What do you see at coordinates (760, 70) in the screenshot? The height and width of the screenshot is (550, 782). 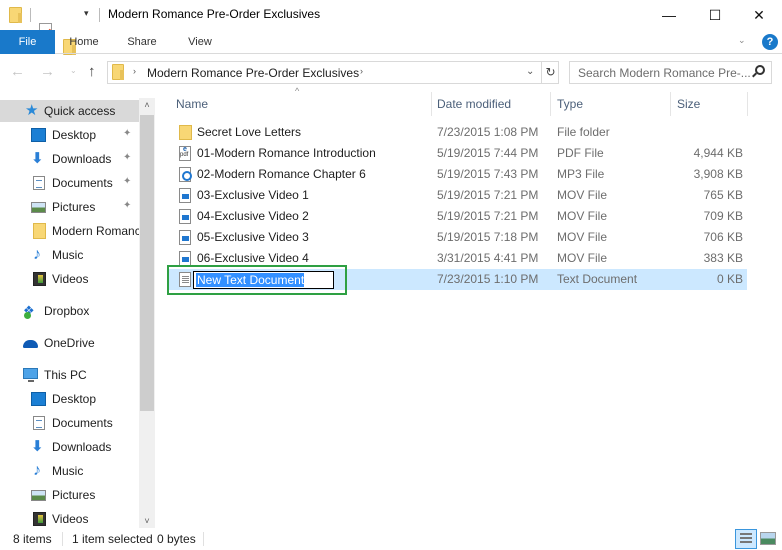 I see `search-icon` at bounding box center [760, 70].